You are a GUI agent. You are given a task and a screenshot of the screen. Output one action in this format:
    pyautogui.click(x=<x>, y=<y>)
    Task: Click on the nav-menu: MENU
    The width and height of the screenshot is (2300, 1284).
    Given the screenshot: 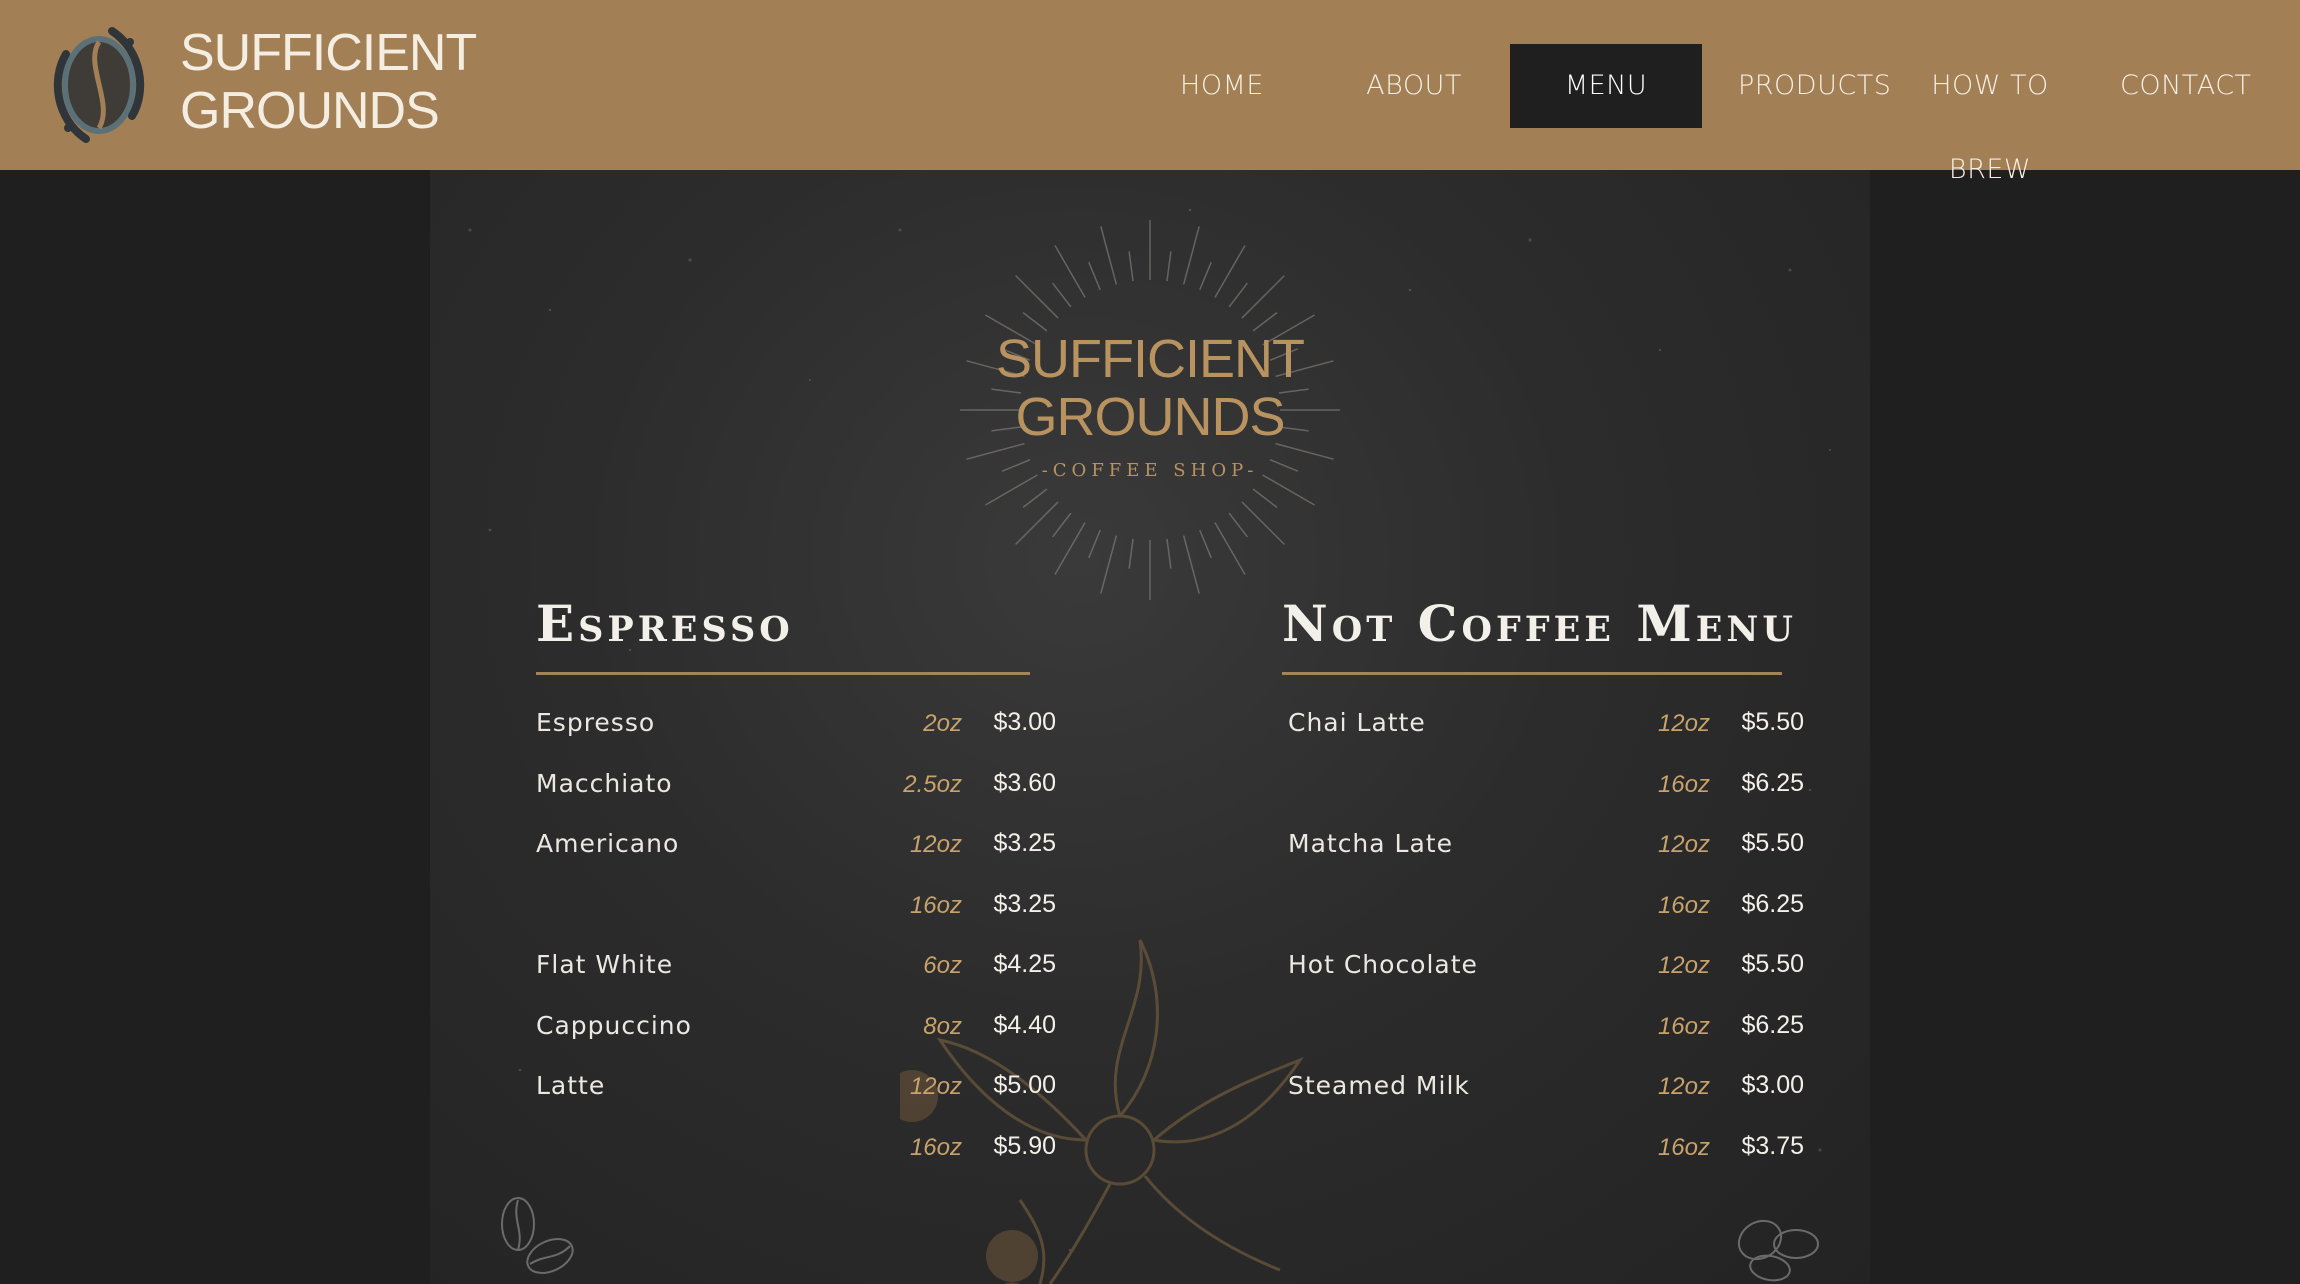 What is the action you would take?
    pyautogui.click(x=1606, y=86)
    